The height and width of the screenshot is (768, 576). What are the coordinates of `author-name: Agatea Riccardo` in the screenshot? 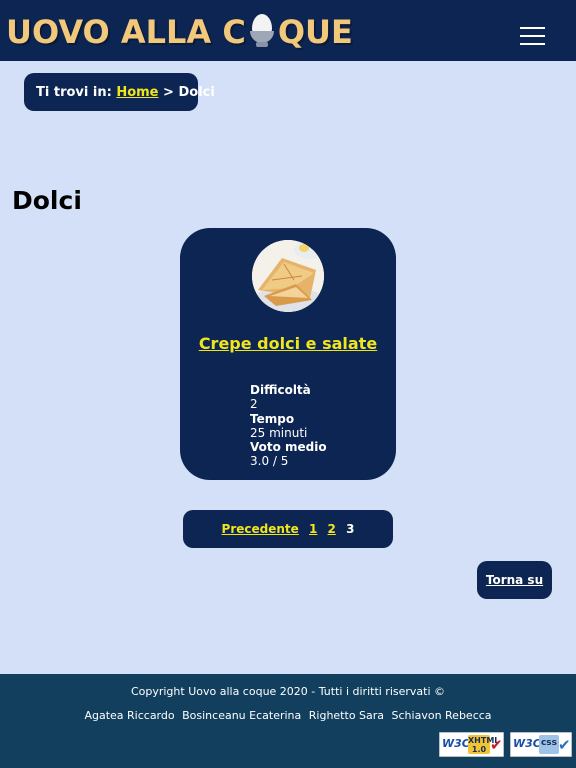 It's located at (129, 715).